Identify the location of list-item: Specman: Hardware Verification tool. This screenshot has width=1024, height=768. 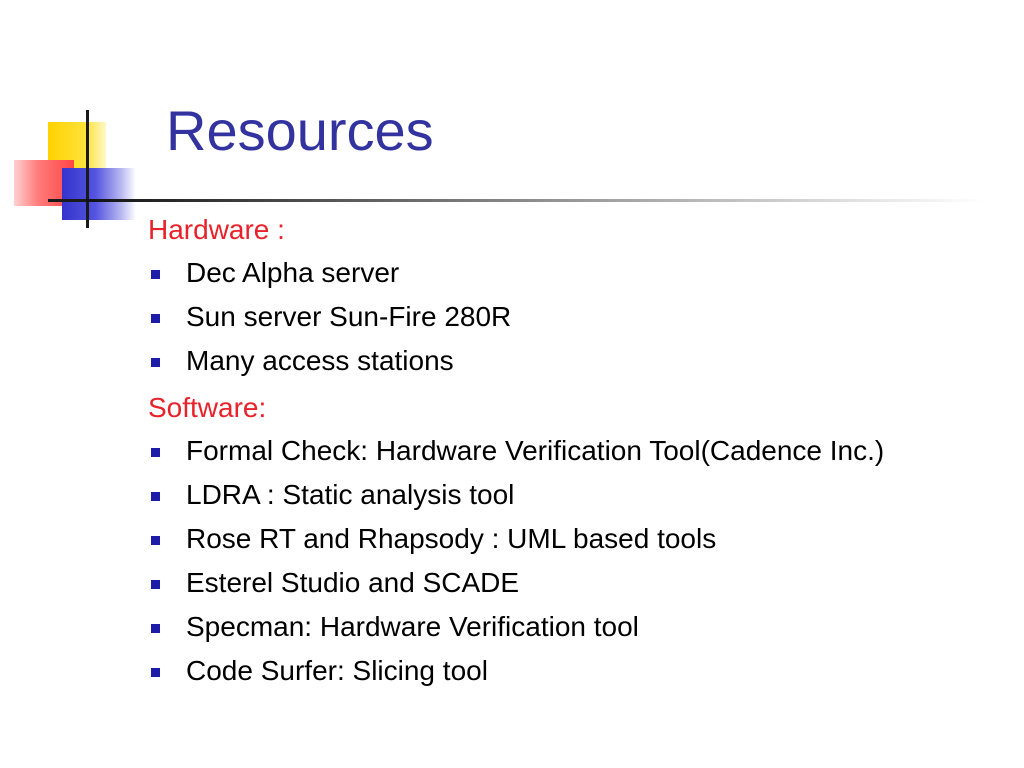
(568, 627).